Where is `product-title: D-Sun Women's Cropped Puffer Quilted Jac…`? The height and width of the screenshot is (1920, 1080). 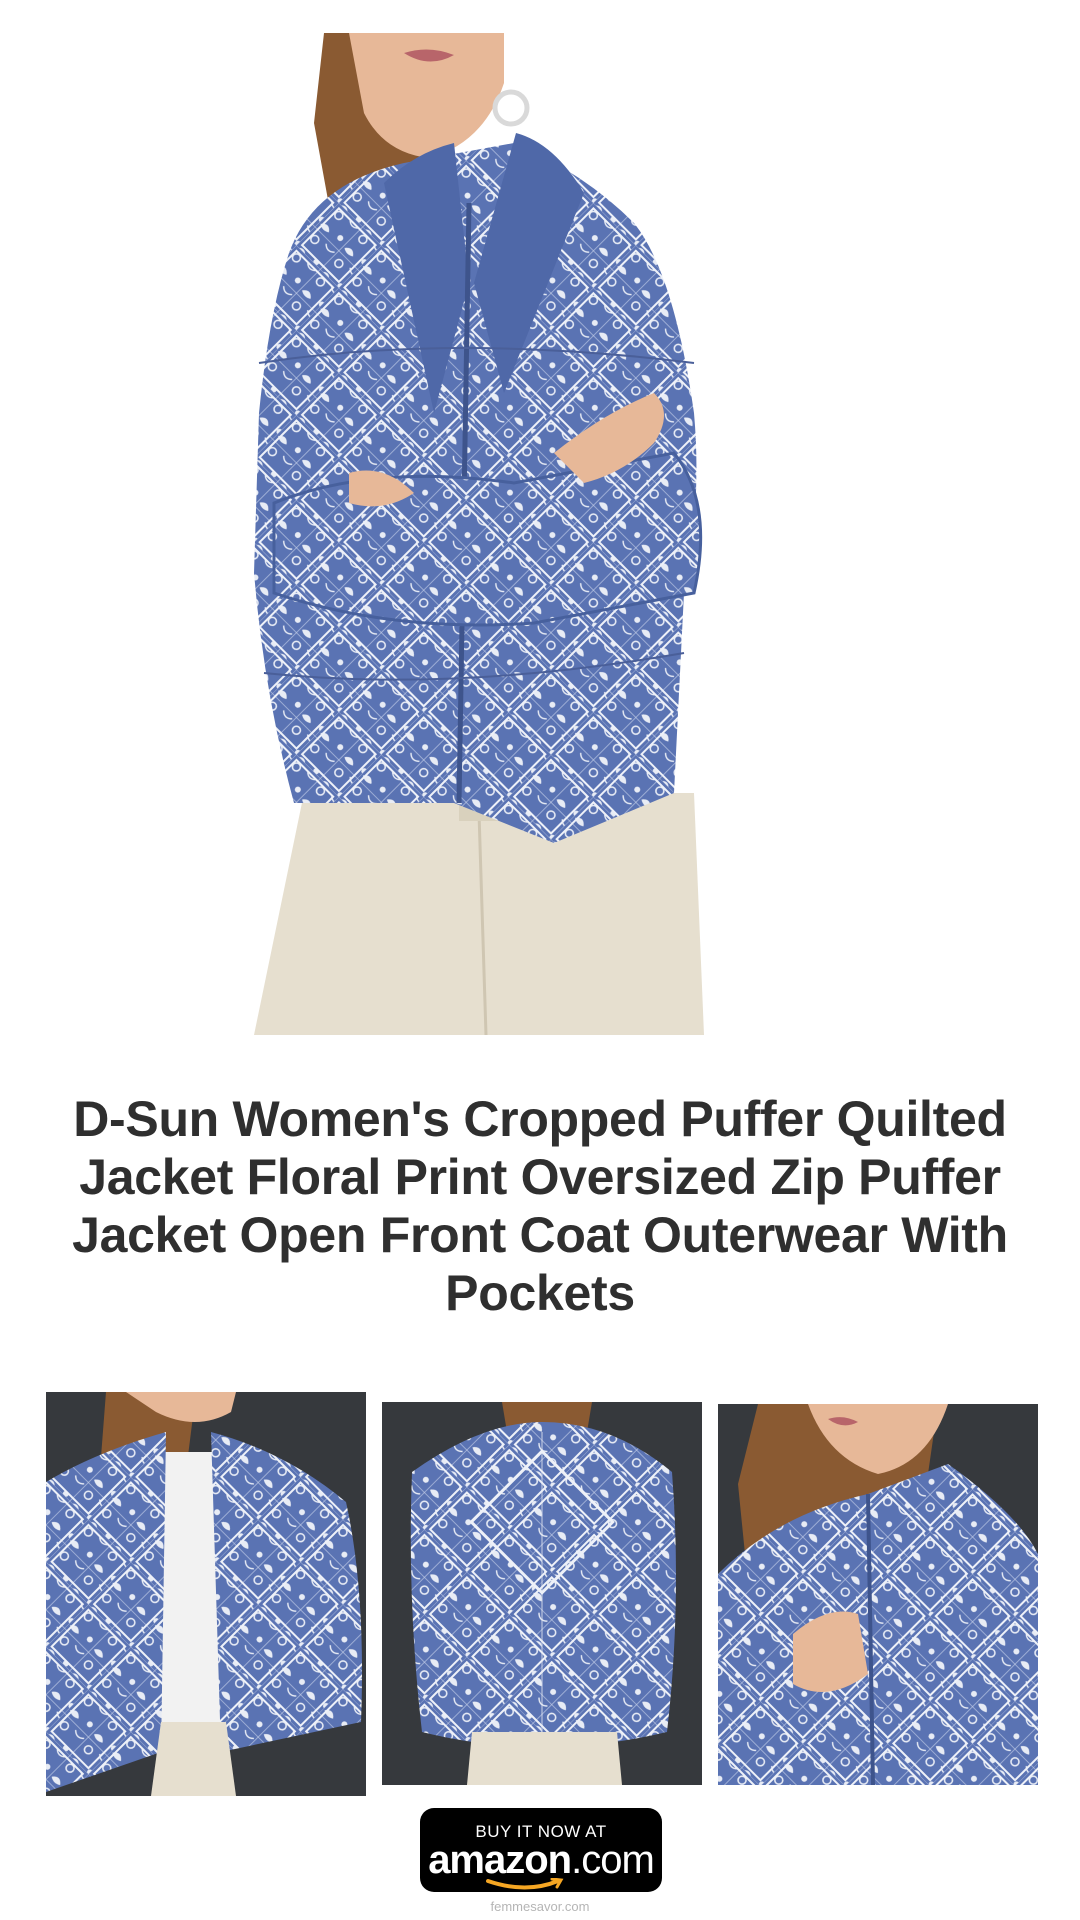 product-title: D-Sun Women's Cropped Puffer Quilted Jac… is located at coordinates (540, 1206).